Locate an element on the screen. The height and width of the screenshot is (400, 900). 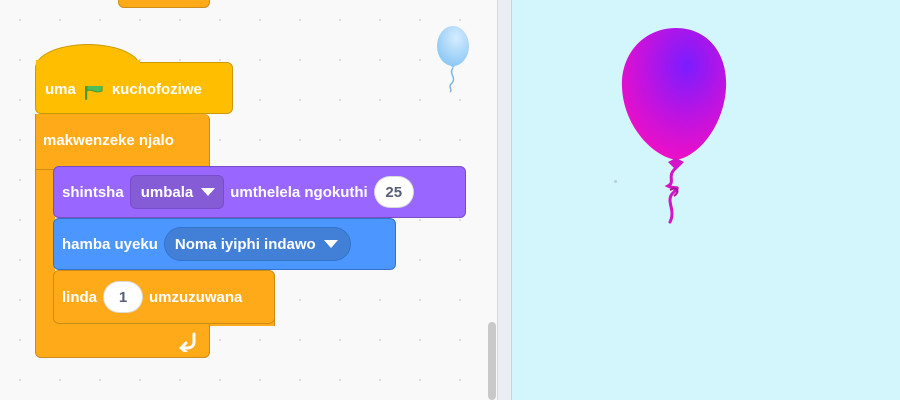
go-to-target-dropdown: Noma iyiphi indawo is located at coordinates (257, 244).